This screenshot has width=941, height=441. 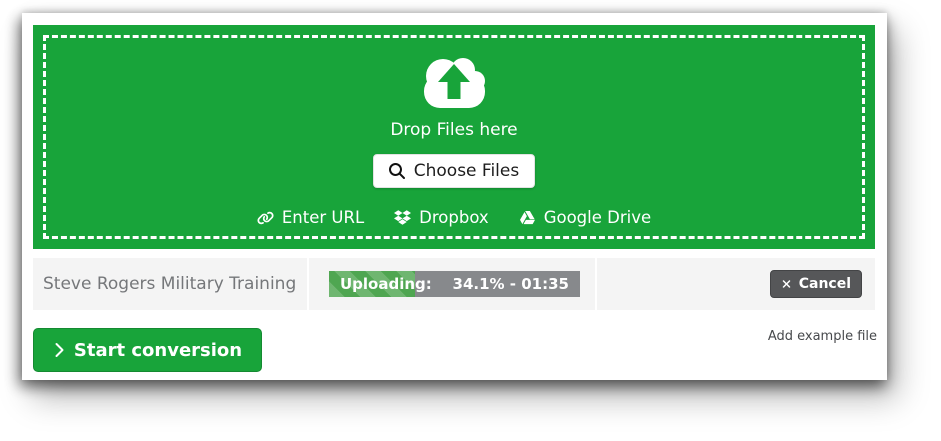 I want to click on google-drive-icon, so click(x=527, y=217).